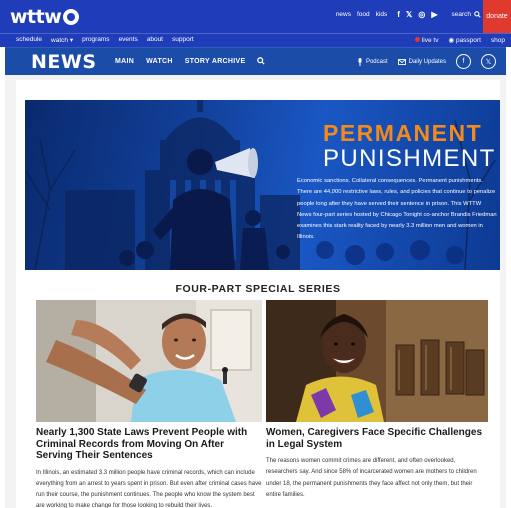  I want to click on nav-shop: shop, so click(498, 40).